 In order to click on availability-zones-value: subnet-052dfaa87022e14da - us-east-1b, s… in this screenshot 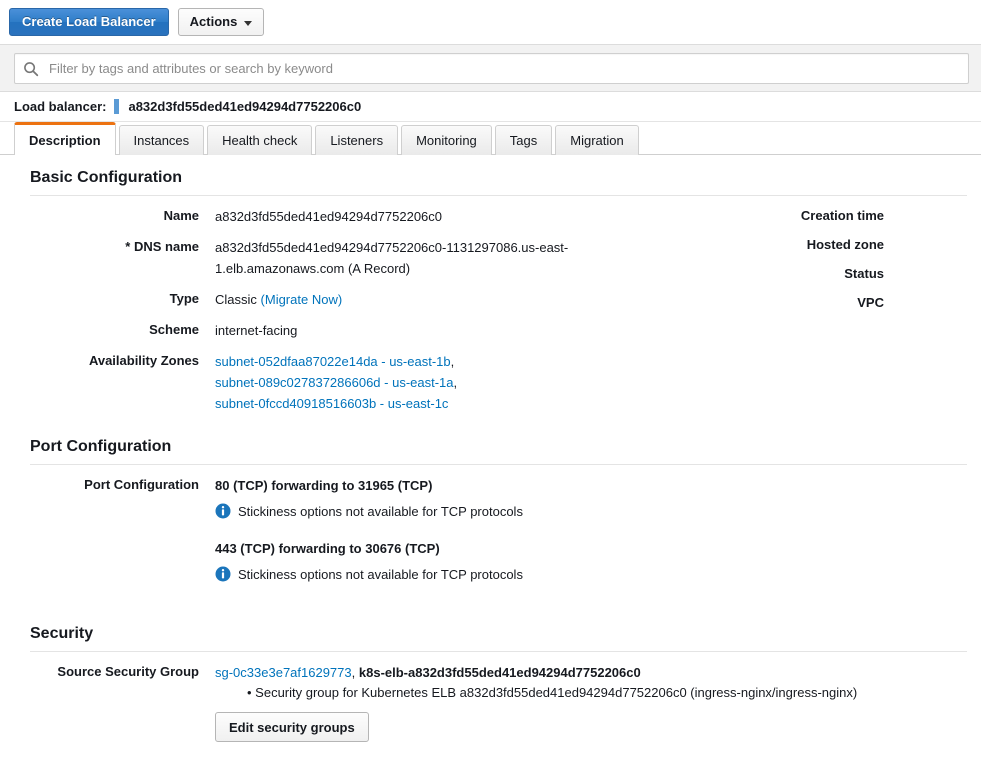, I will do `click(487, 382)`.